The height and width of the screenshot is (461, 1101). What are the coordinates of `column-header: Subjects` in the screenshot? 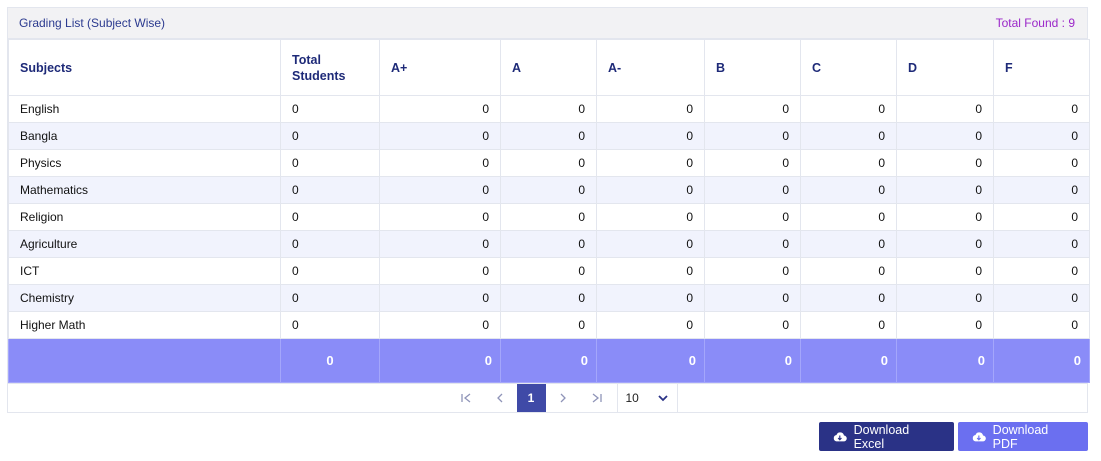 It's located at (144, 67).